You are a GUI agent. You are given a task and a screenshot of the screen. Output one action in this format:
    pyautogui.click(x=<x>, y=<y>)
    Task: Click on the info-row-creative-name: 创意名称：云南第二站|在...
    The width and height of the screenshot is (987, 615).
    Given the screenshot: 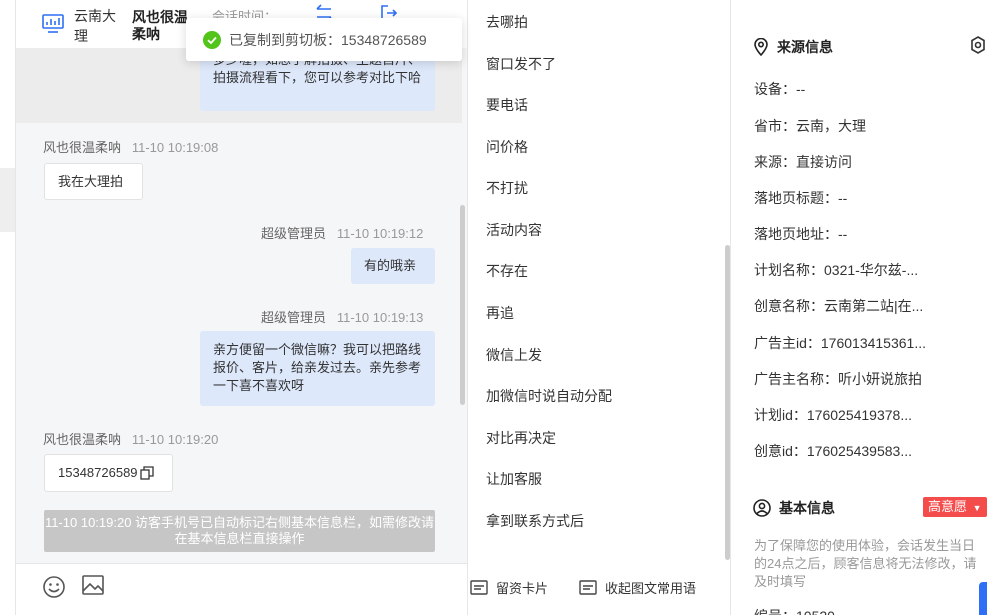 What is the action you would take?
    pyautogui.click(x=839, y=306)
    